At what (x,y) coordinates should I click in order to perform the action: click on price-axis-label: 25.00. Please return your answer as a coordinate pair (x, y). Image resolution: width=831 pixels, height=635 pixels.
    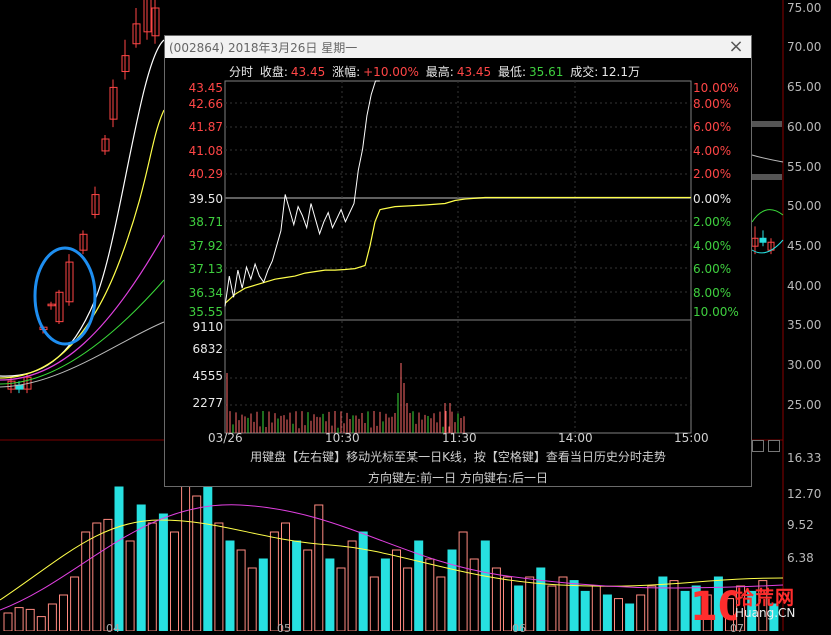
    Looking at the image, I should click on (804, 405).